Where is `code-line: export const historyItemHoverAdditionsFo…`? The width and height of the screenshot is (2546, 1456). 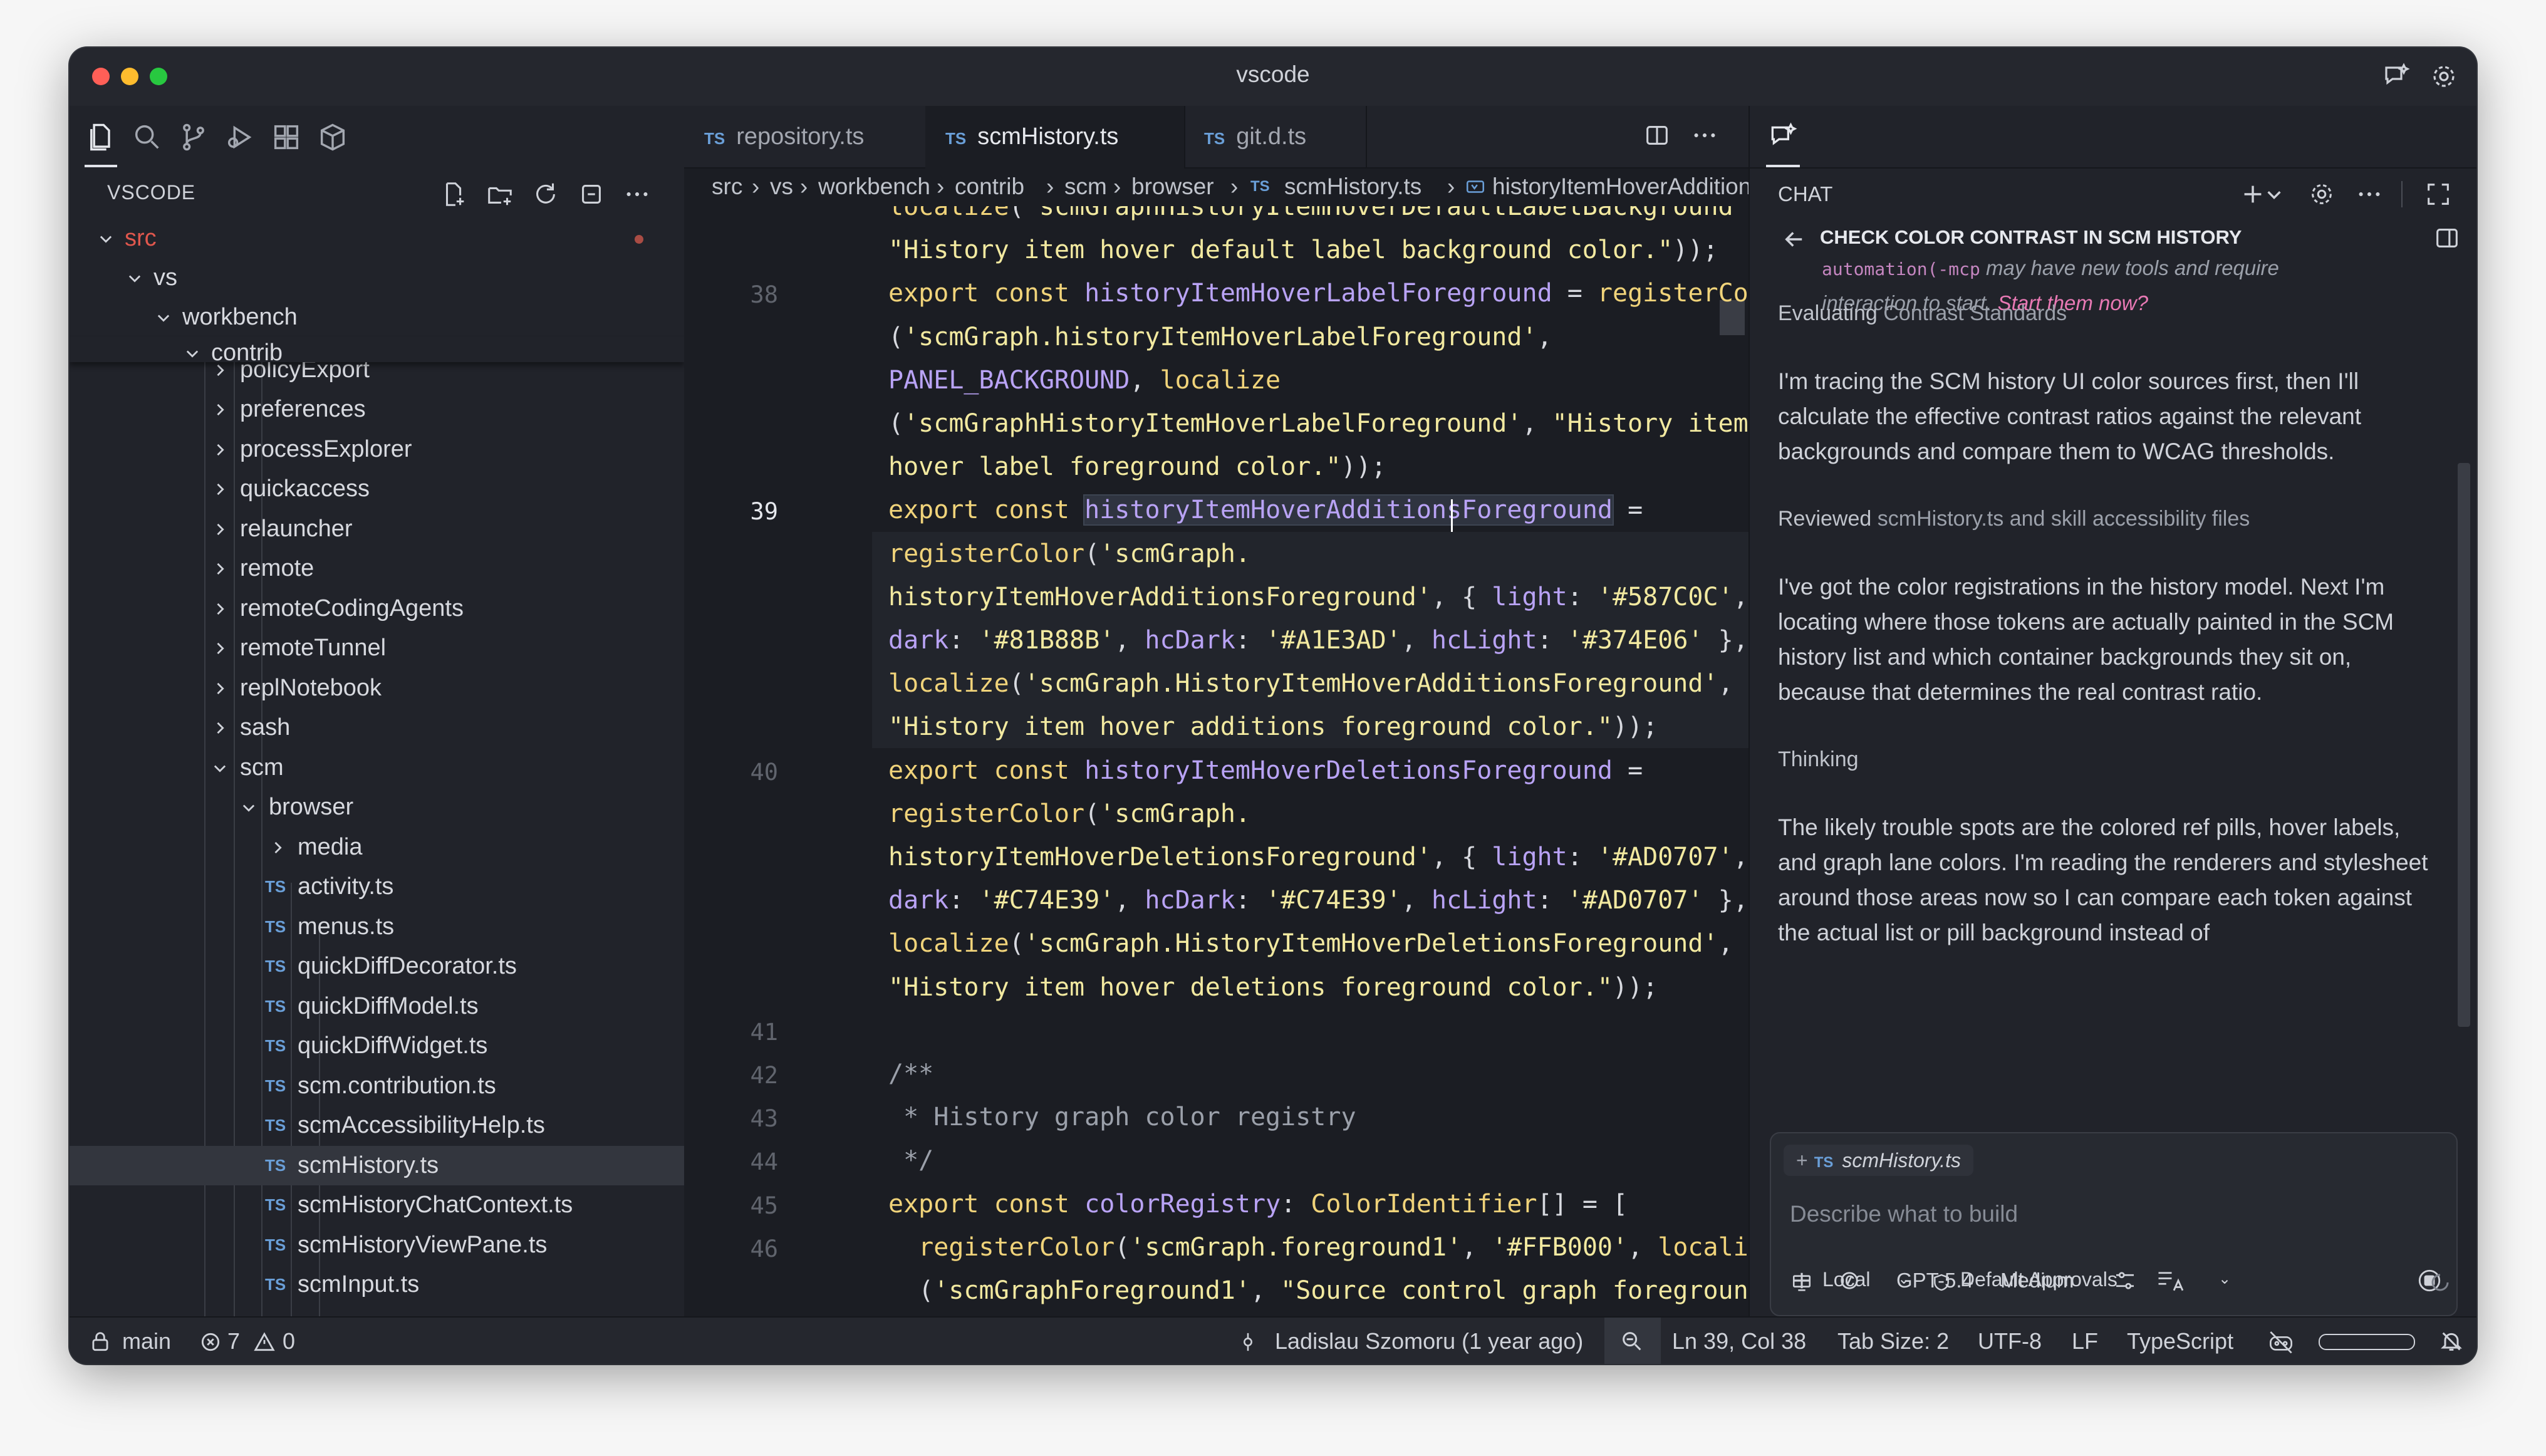 code-line: export const historyItemHoverAdditionsFo… is located at coordinates (1265, 510).